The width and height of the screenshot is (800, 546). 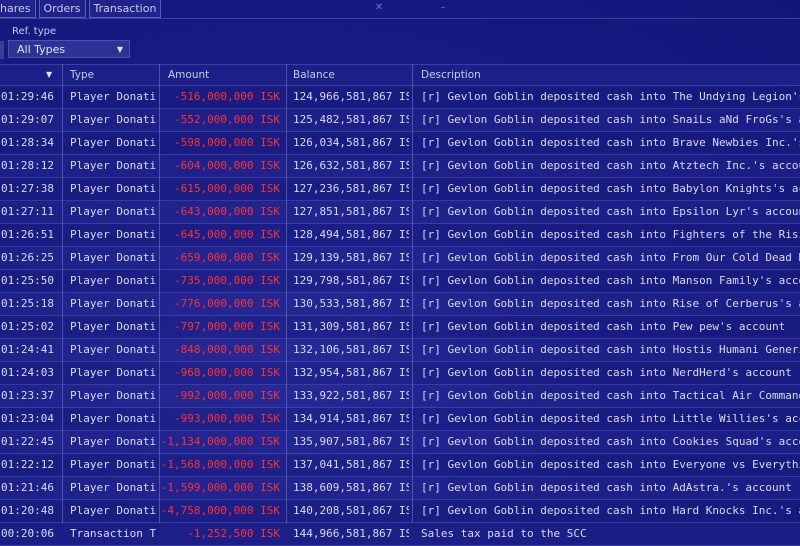 What do you see at coordinates (227, 257) in the screenshot?
I see `cell-amount: -659,000,000 ISK` at bounding box center [227, 257].